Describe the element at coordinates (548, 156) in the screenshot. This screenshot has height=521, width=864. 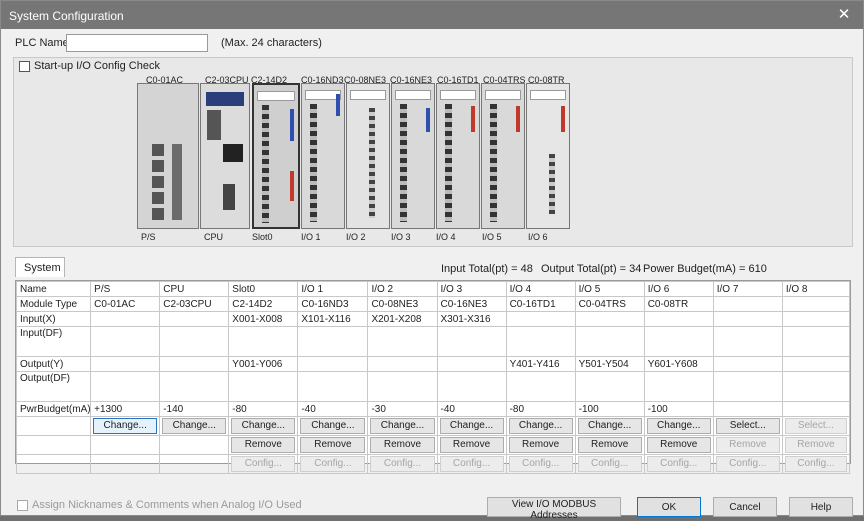
I see `io6-module-image` at that location.